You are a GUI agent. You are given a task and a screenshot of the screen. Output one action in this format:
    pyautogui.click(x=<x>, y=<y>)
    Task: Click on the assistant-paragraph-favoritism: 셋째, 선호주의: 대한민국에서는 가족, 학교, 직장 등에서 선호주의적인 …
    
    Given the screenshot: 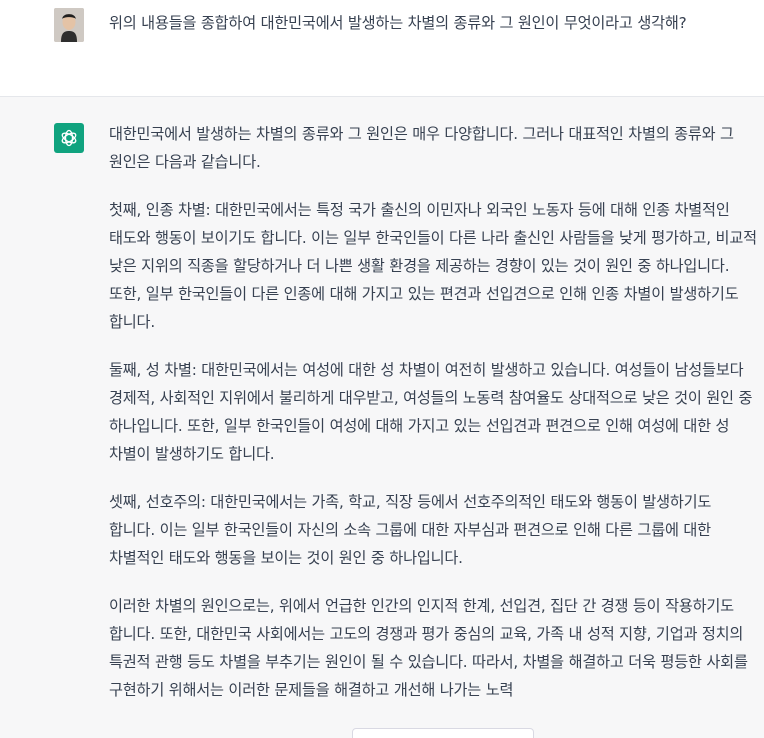 What is the action you would take?
    pyautogui.click(x=410, y=530)
    